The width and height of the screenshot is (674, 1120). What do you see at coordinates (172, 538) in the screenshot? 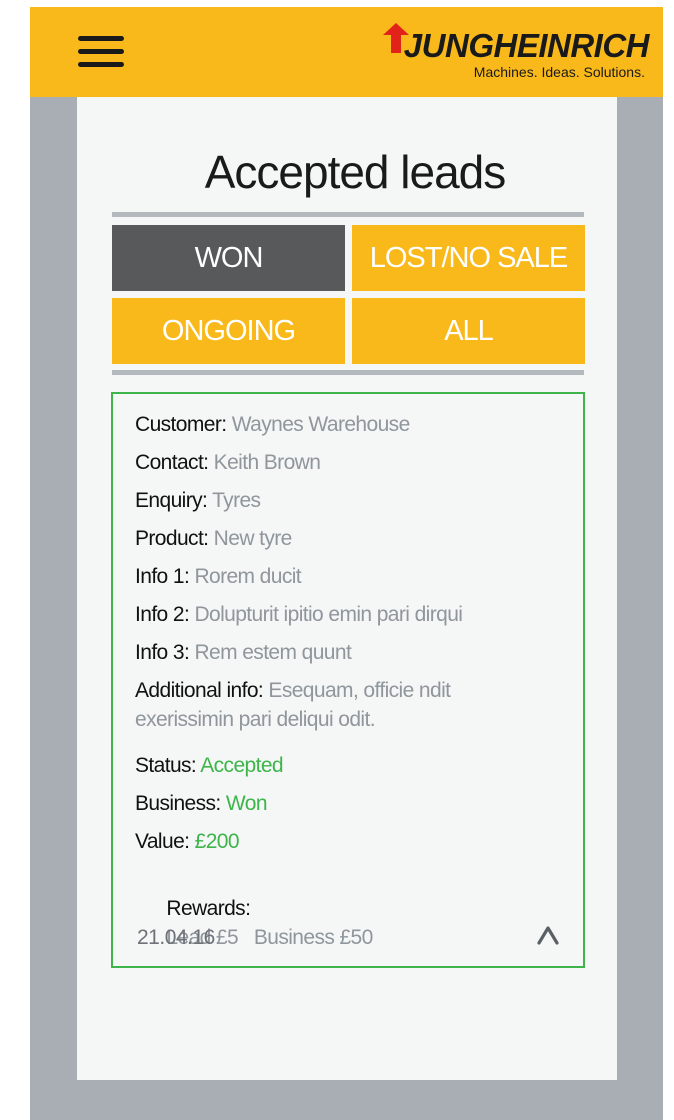
I see `lead-product-label: Product:` at bounding box center [172, 538].